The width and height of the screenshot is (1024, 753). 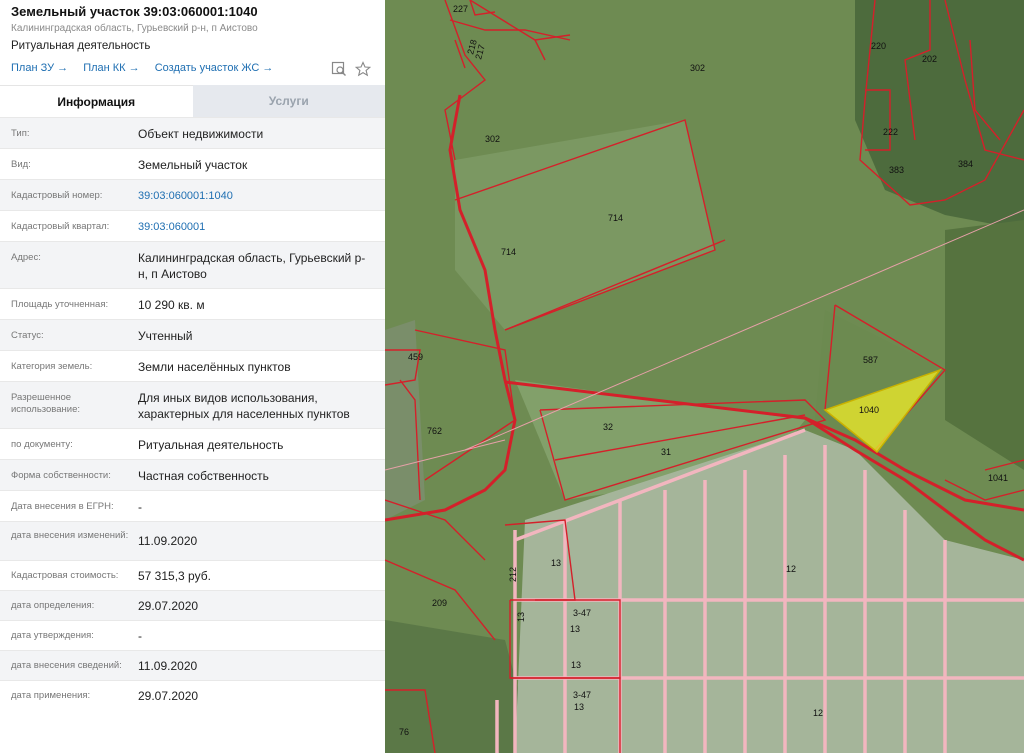 I want to click on parcel-label: 762, so click(x=434, y=431).